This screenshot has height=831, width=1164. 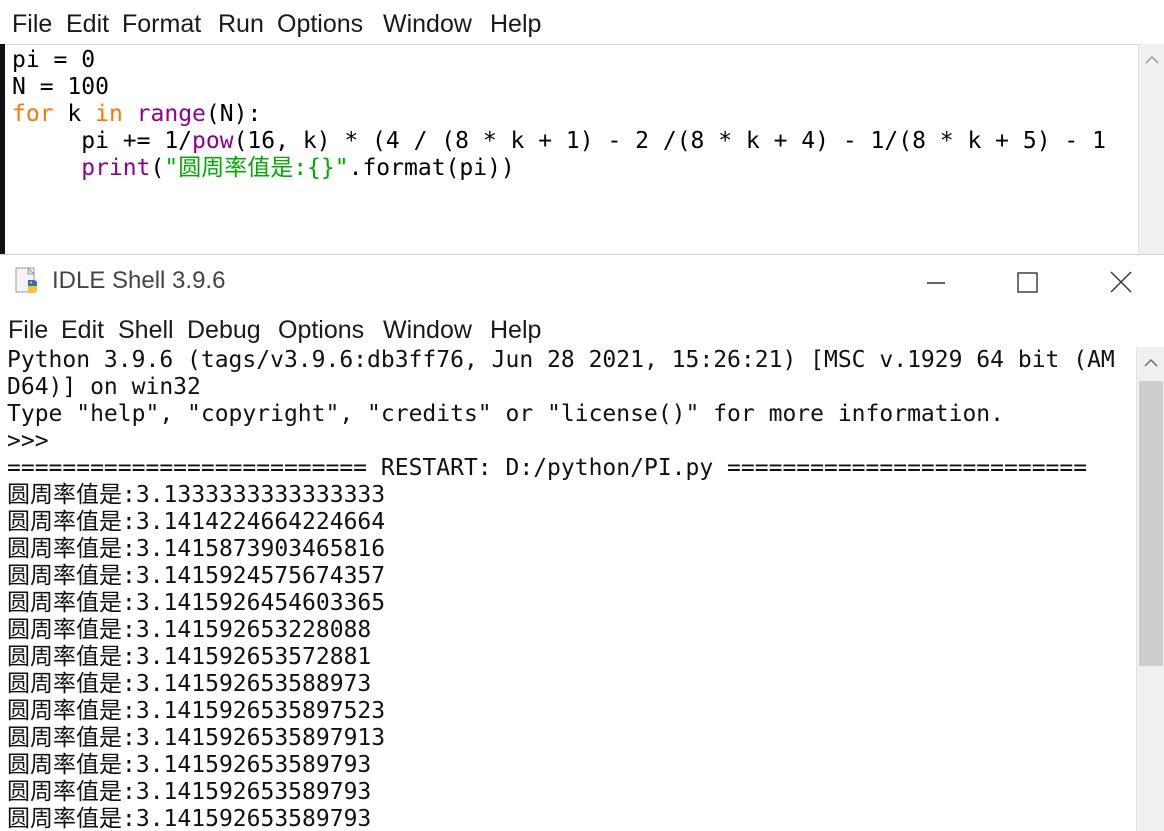 I want to click on shell-menu-window: Window, so click(x=427, y=330).